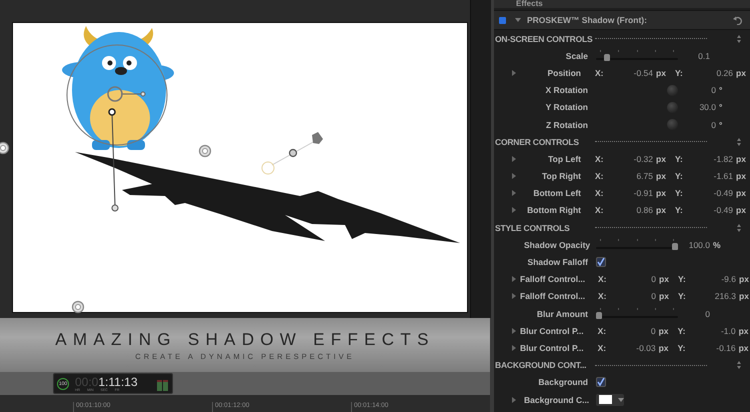  Describe the element at coordinates (721, 90) in the screenshot. I see `unit-label: °` at that location.